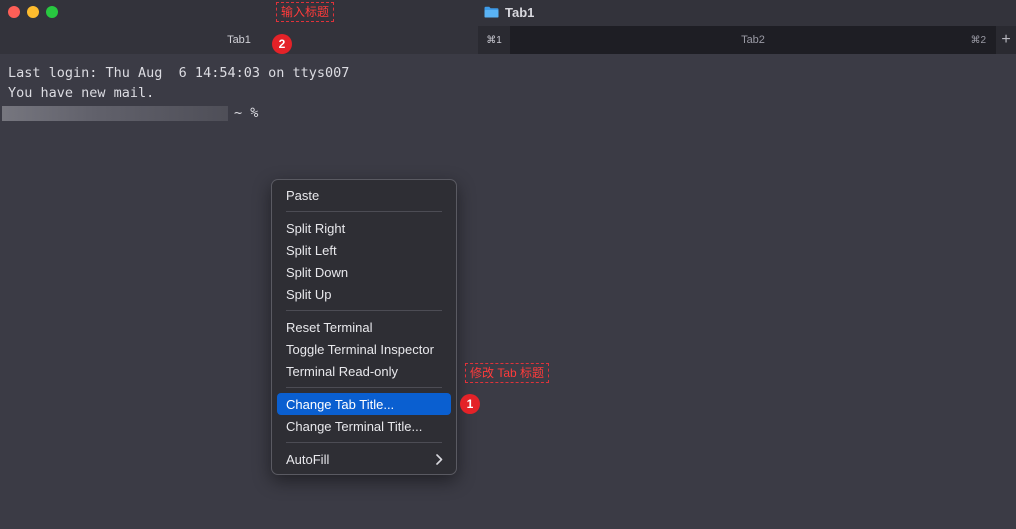 Image resolution: width=1016 pixels, height=529 pixels. Describe the element at coordinates (14, 12) in the screenshot. I see `close-window-button` at that location.